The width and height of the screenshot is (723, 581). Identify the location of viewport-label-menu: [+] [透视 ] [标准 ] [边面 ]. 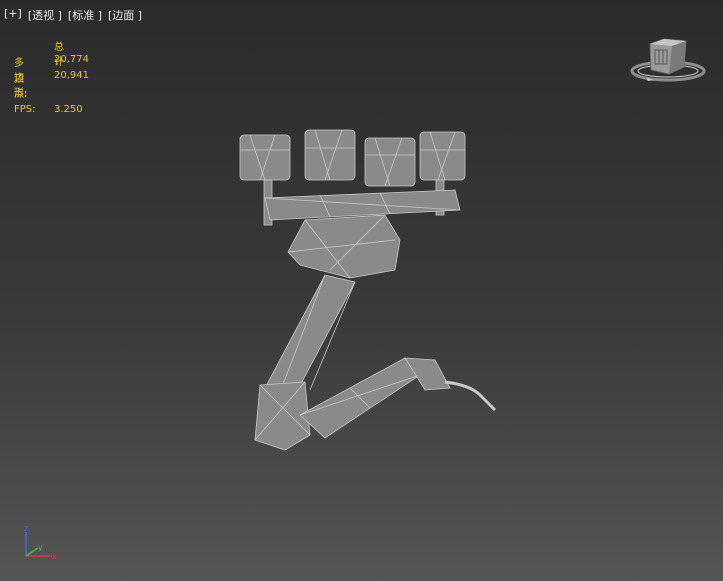
(73, 15).